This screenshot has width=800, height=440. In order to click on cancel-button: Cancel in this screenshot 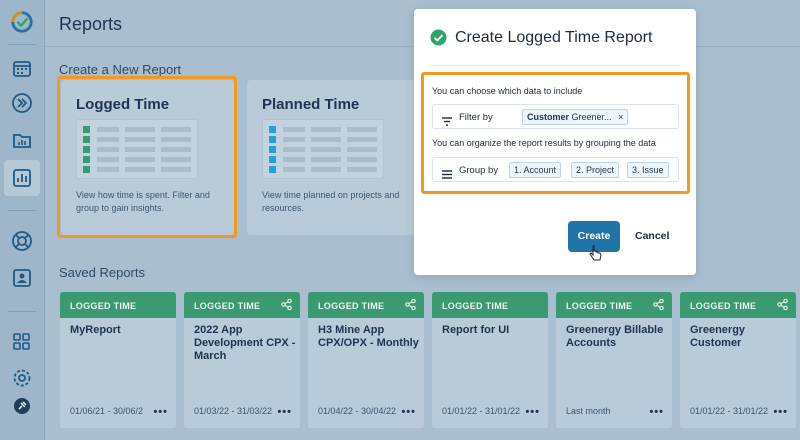, I will do `click(652, 236)`.